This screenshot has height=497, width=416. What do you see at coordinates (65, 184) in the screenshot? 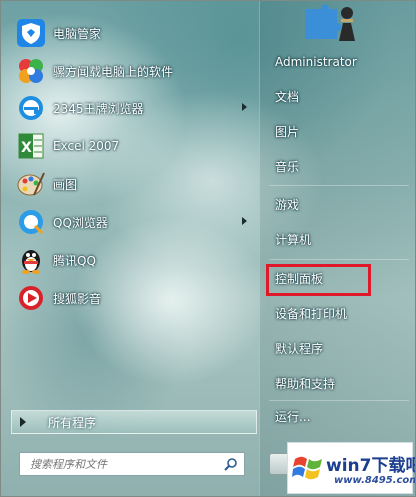
I see `program-label: 画图` at bounding box center [65, 184].